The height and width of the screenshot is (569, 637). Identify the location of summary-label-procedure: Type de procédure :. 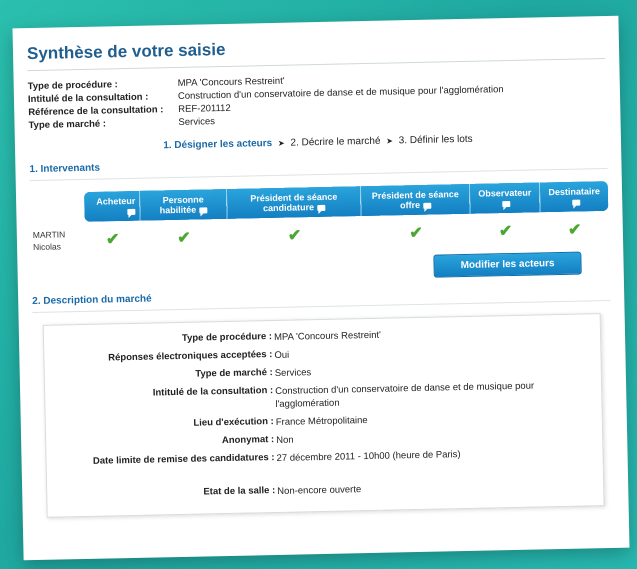
(72, 86).